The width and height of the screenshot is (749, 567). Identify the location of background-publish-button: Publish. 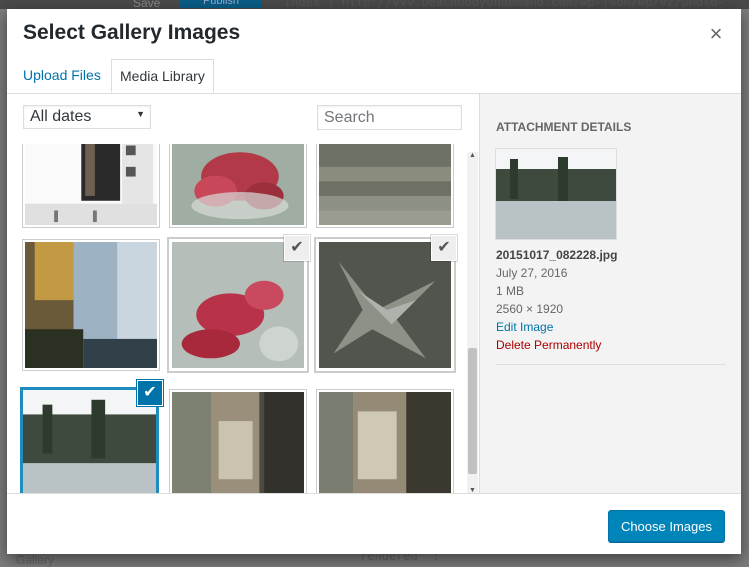
(221, 4).